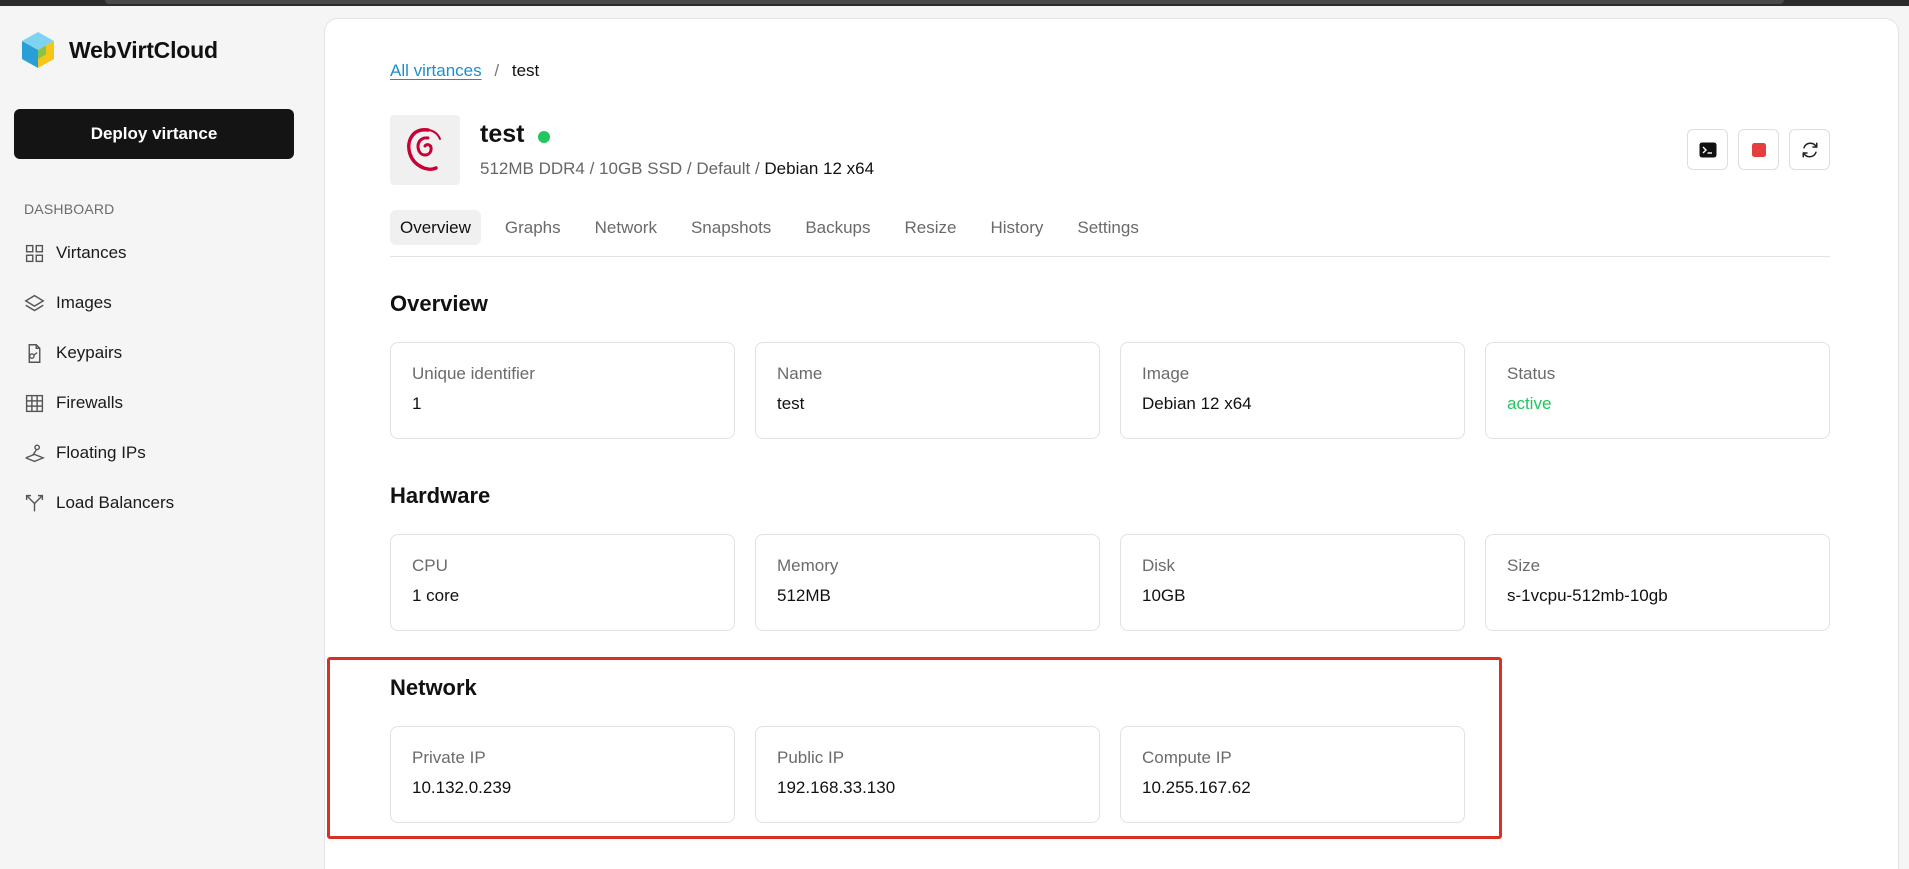 The image size is (1909, 869). What do you see at coordinates (811, 757) in the screenshot?
I see `card-label: Public IP` at bounding box center [811, 757].